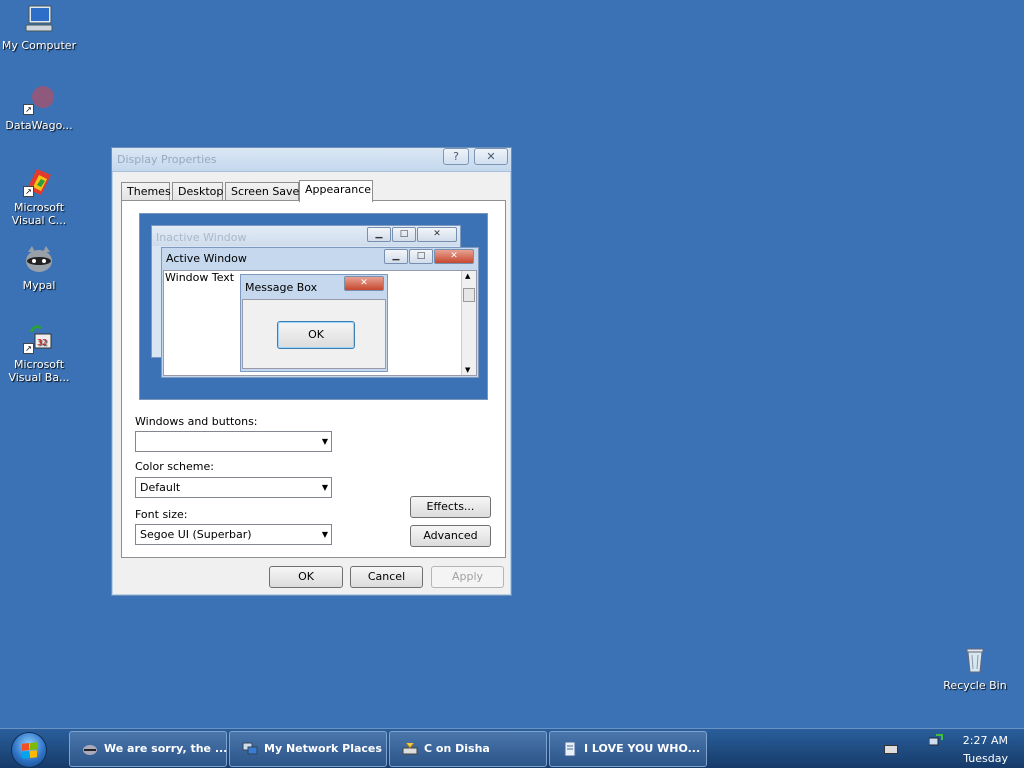  I want to click on scroll-up-icon: ▲, so click(468, 276).